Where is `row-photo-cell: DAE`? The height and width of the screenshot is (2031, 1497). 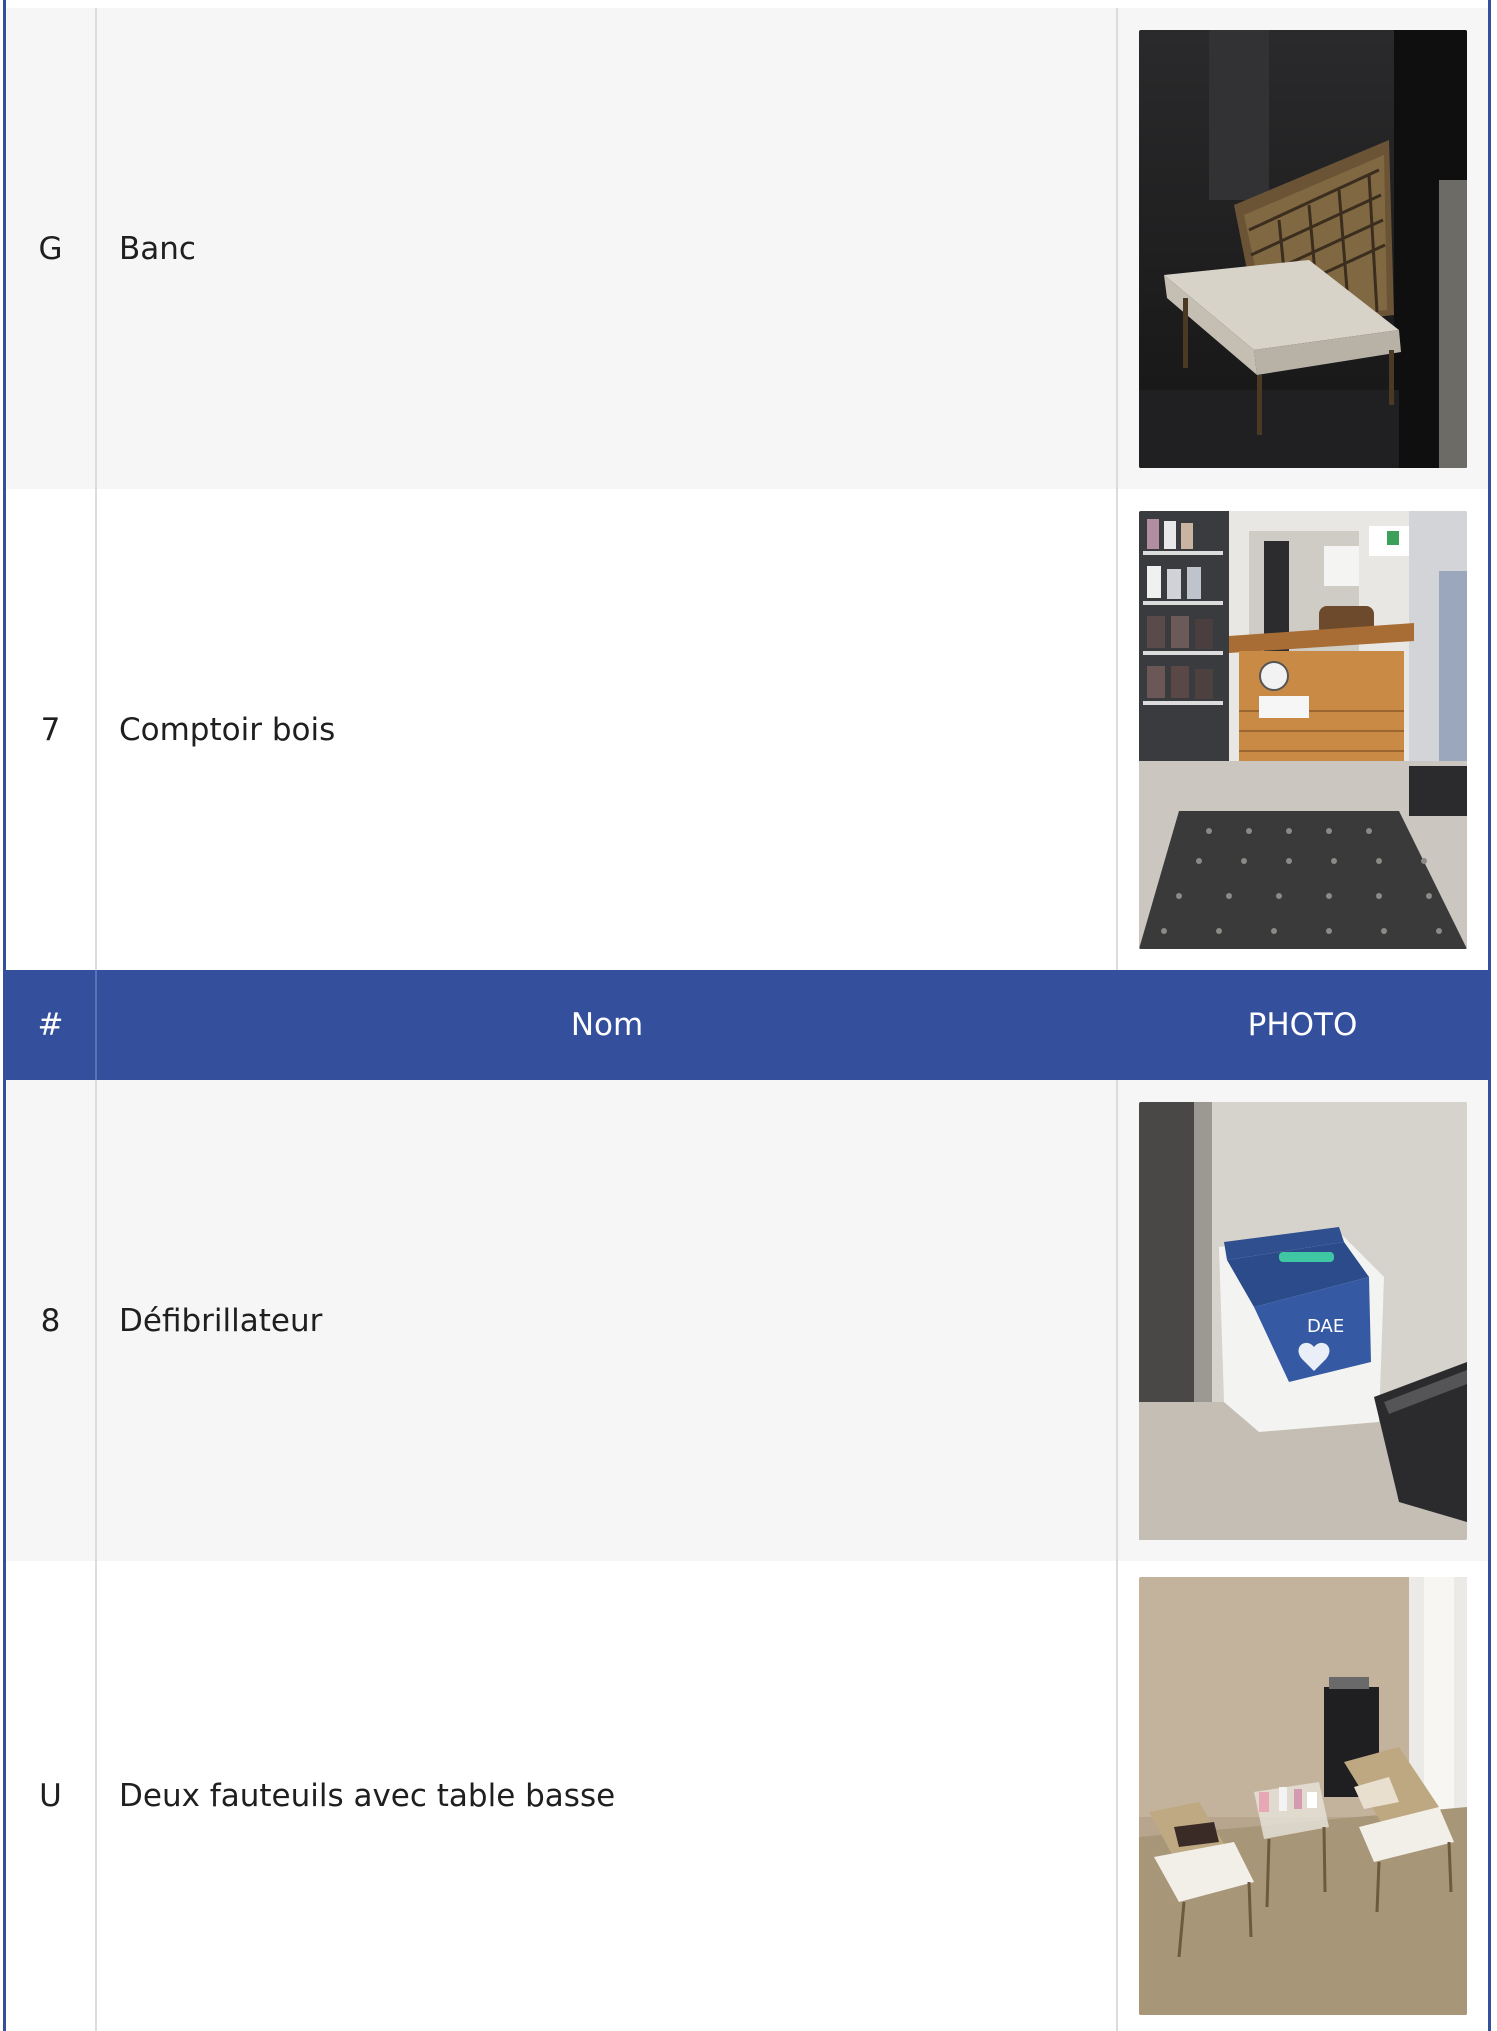 row-photo-cell: DAE is located at coordinates (1302, 1320).